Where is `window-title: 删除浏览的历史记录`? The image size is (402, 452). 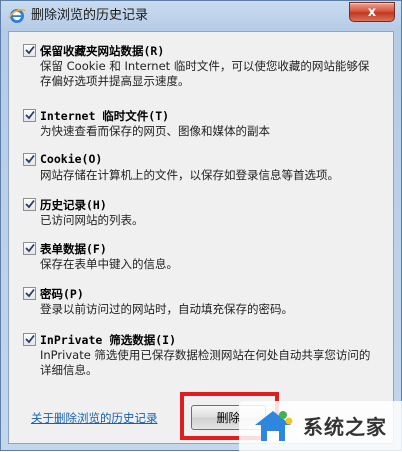 window-title: 删除浏览的历史记录 is located at coordinates (90, 15).